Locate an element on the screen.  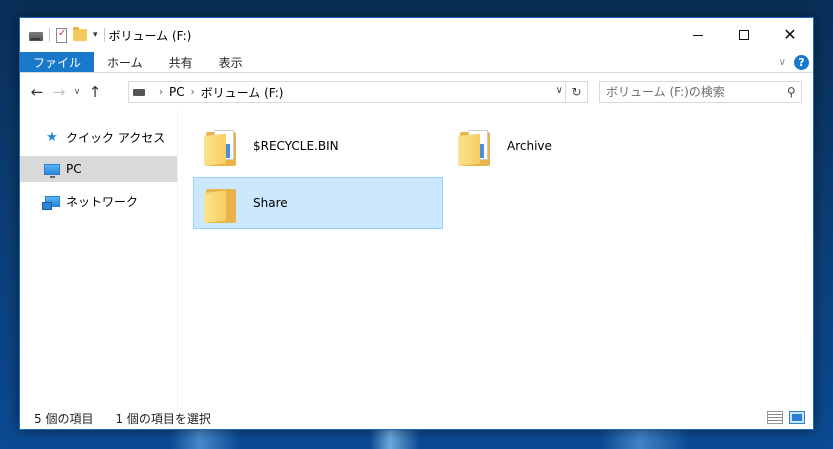
folder-name: $RECYCLE.BIN is located at coordinates (296, 146).